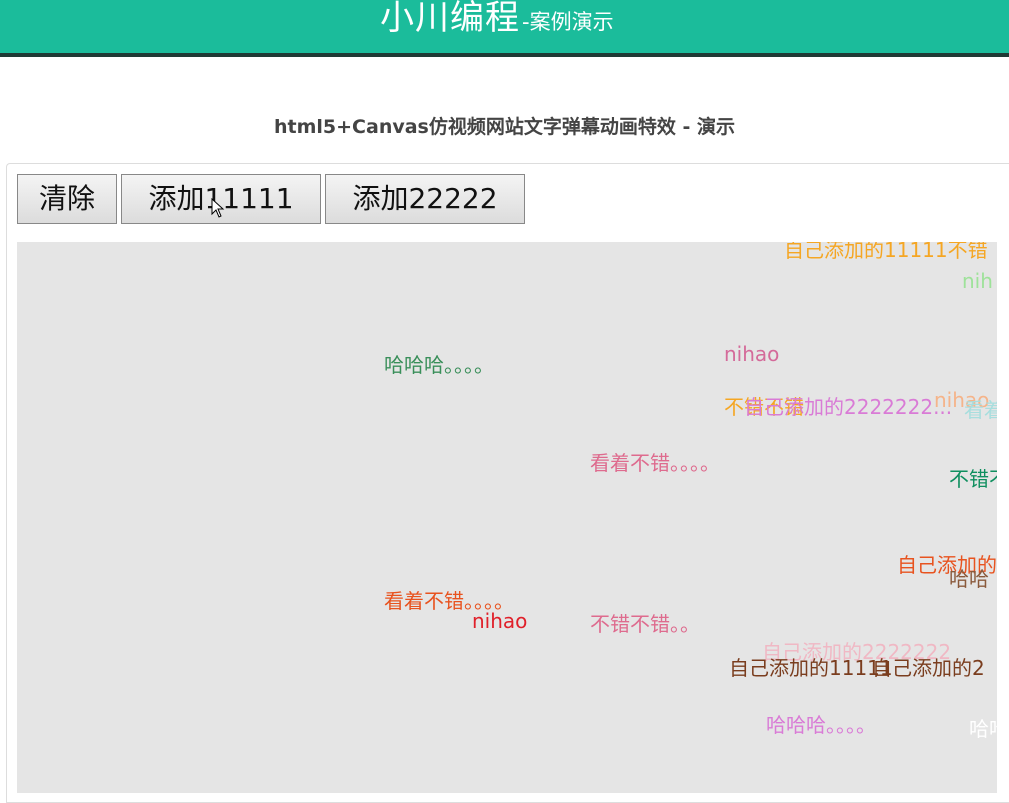 This screenshot has width=1009, height=803. Describe the element at coordinates (980, 410) in the screenshot. I see `danmaku-comment: 看着` at that location.